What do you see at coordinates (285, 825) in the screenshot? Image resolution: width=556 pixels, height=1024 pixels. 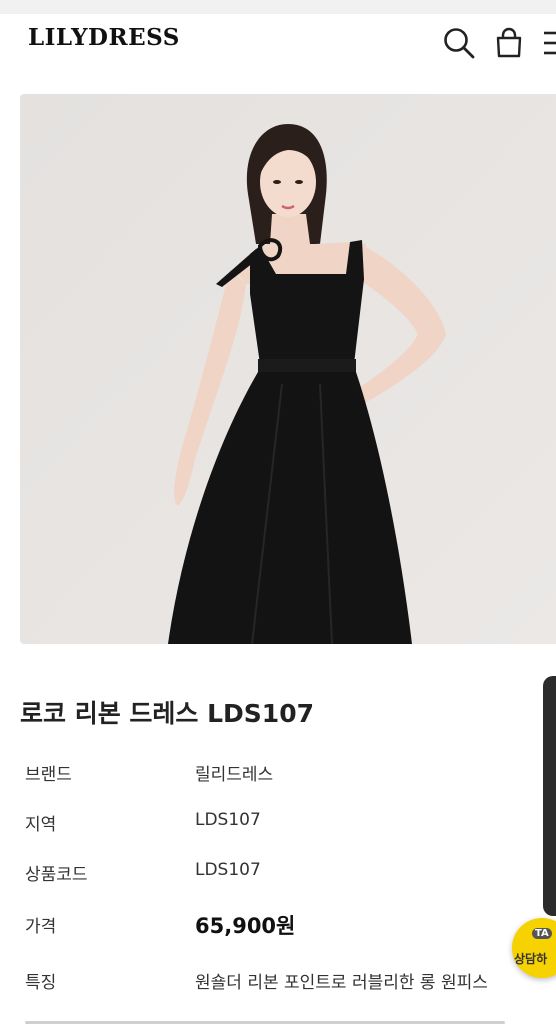 I see `info-row-region: 지역 LDS107` at bounding box center [285, 825].